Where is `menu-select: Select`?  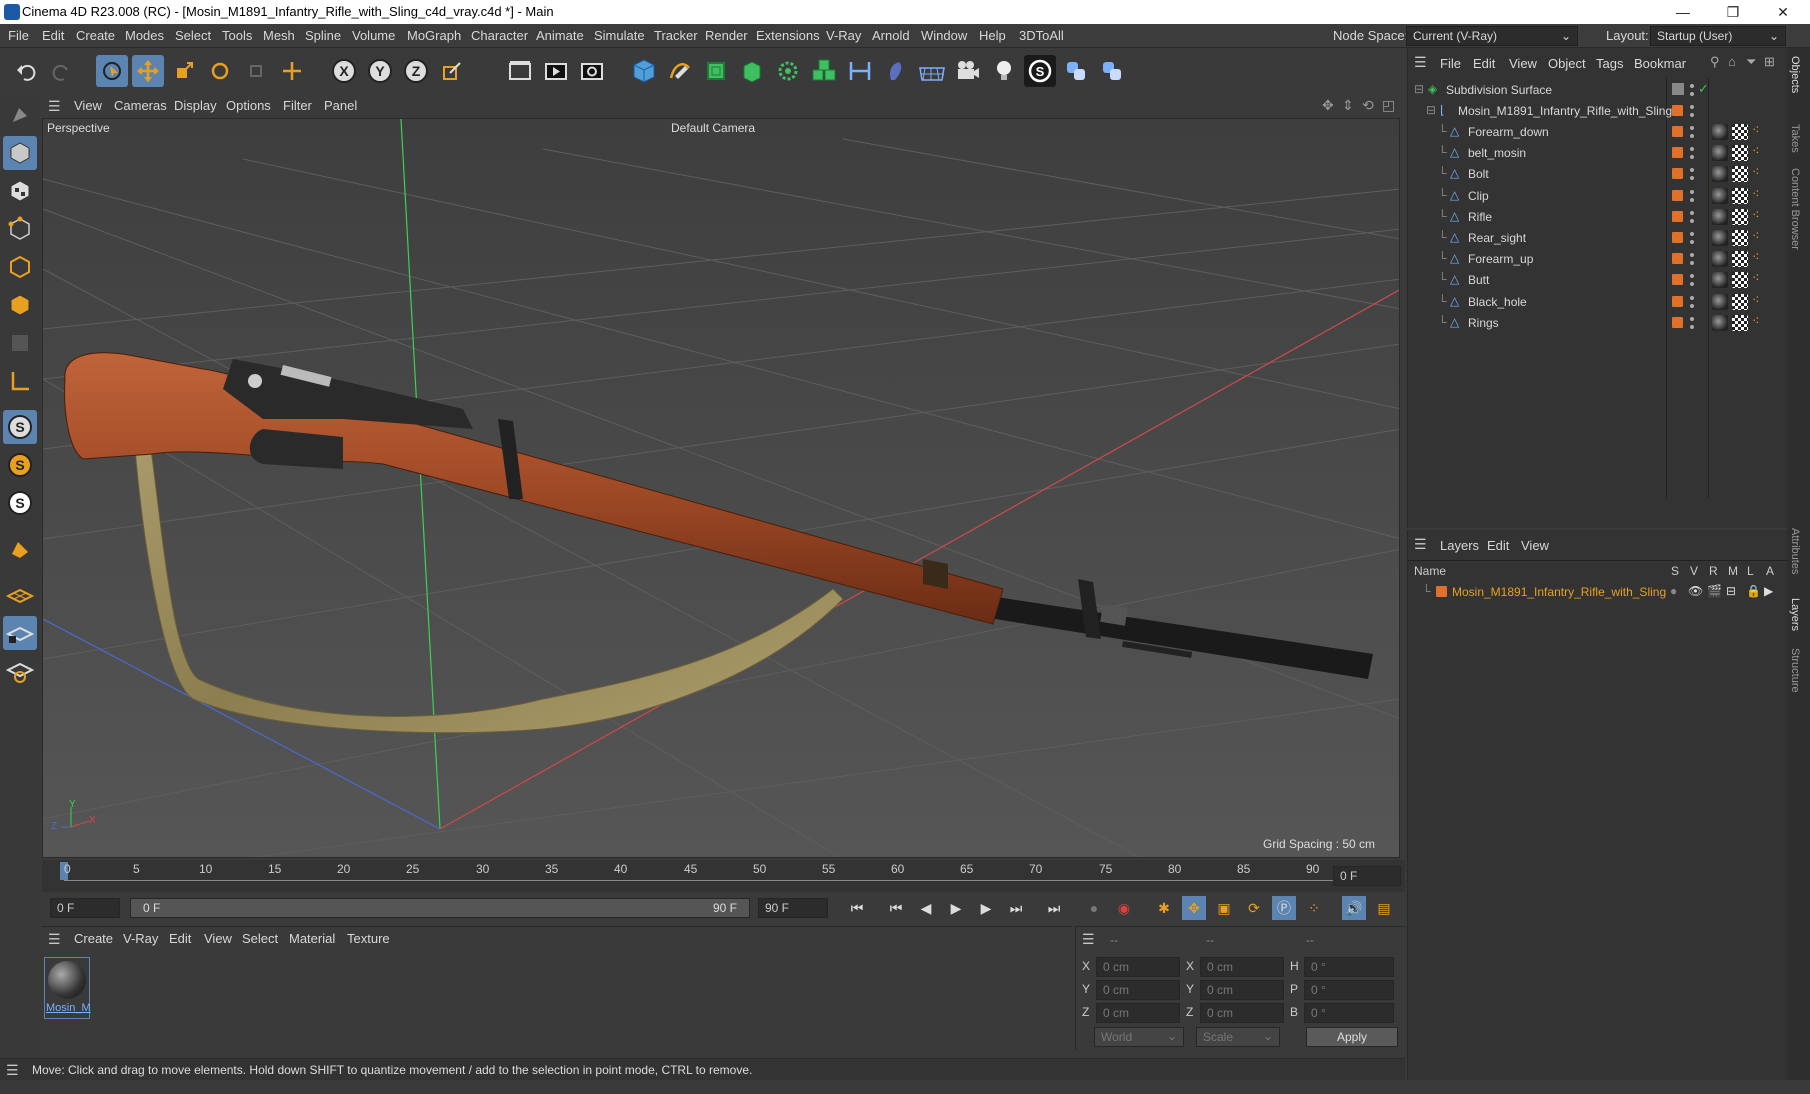
menu-select: Select is located at coordinates (193, 35).